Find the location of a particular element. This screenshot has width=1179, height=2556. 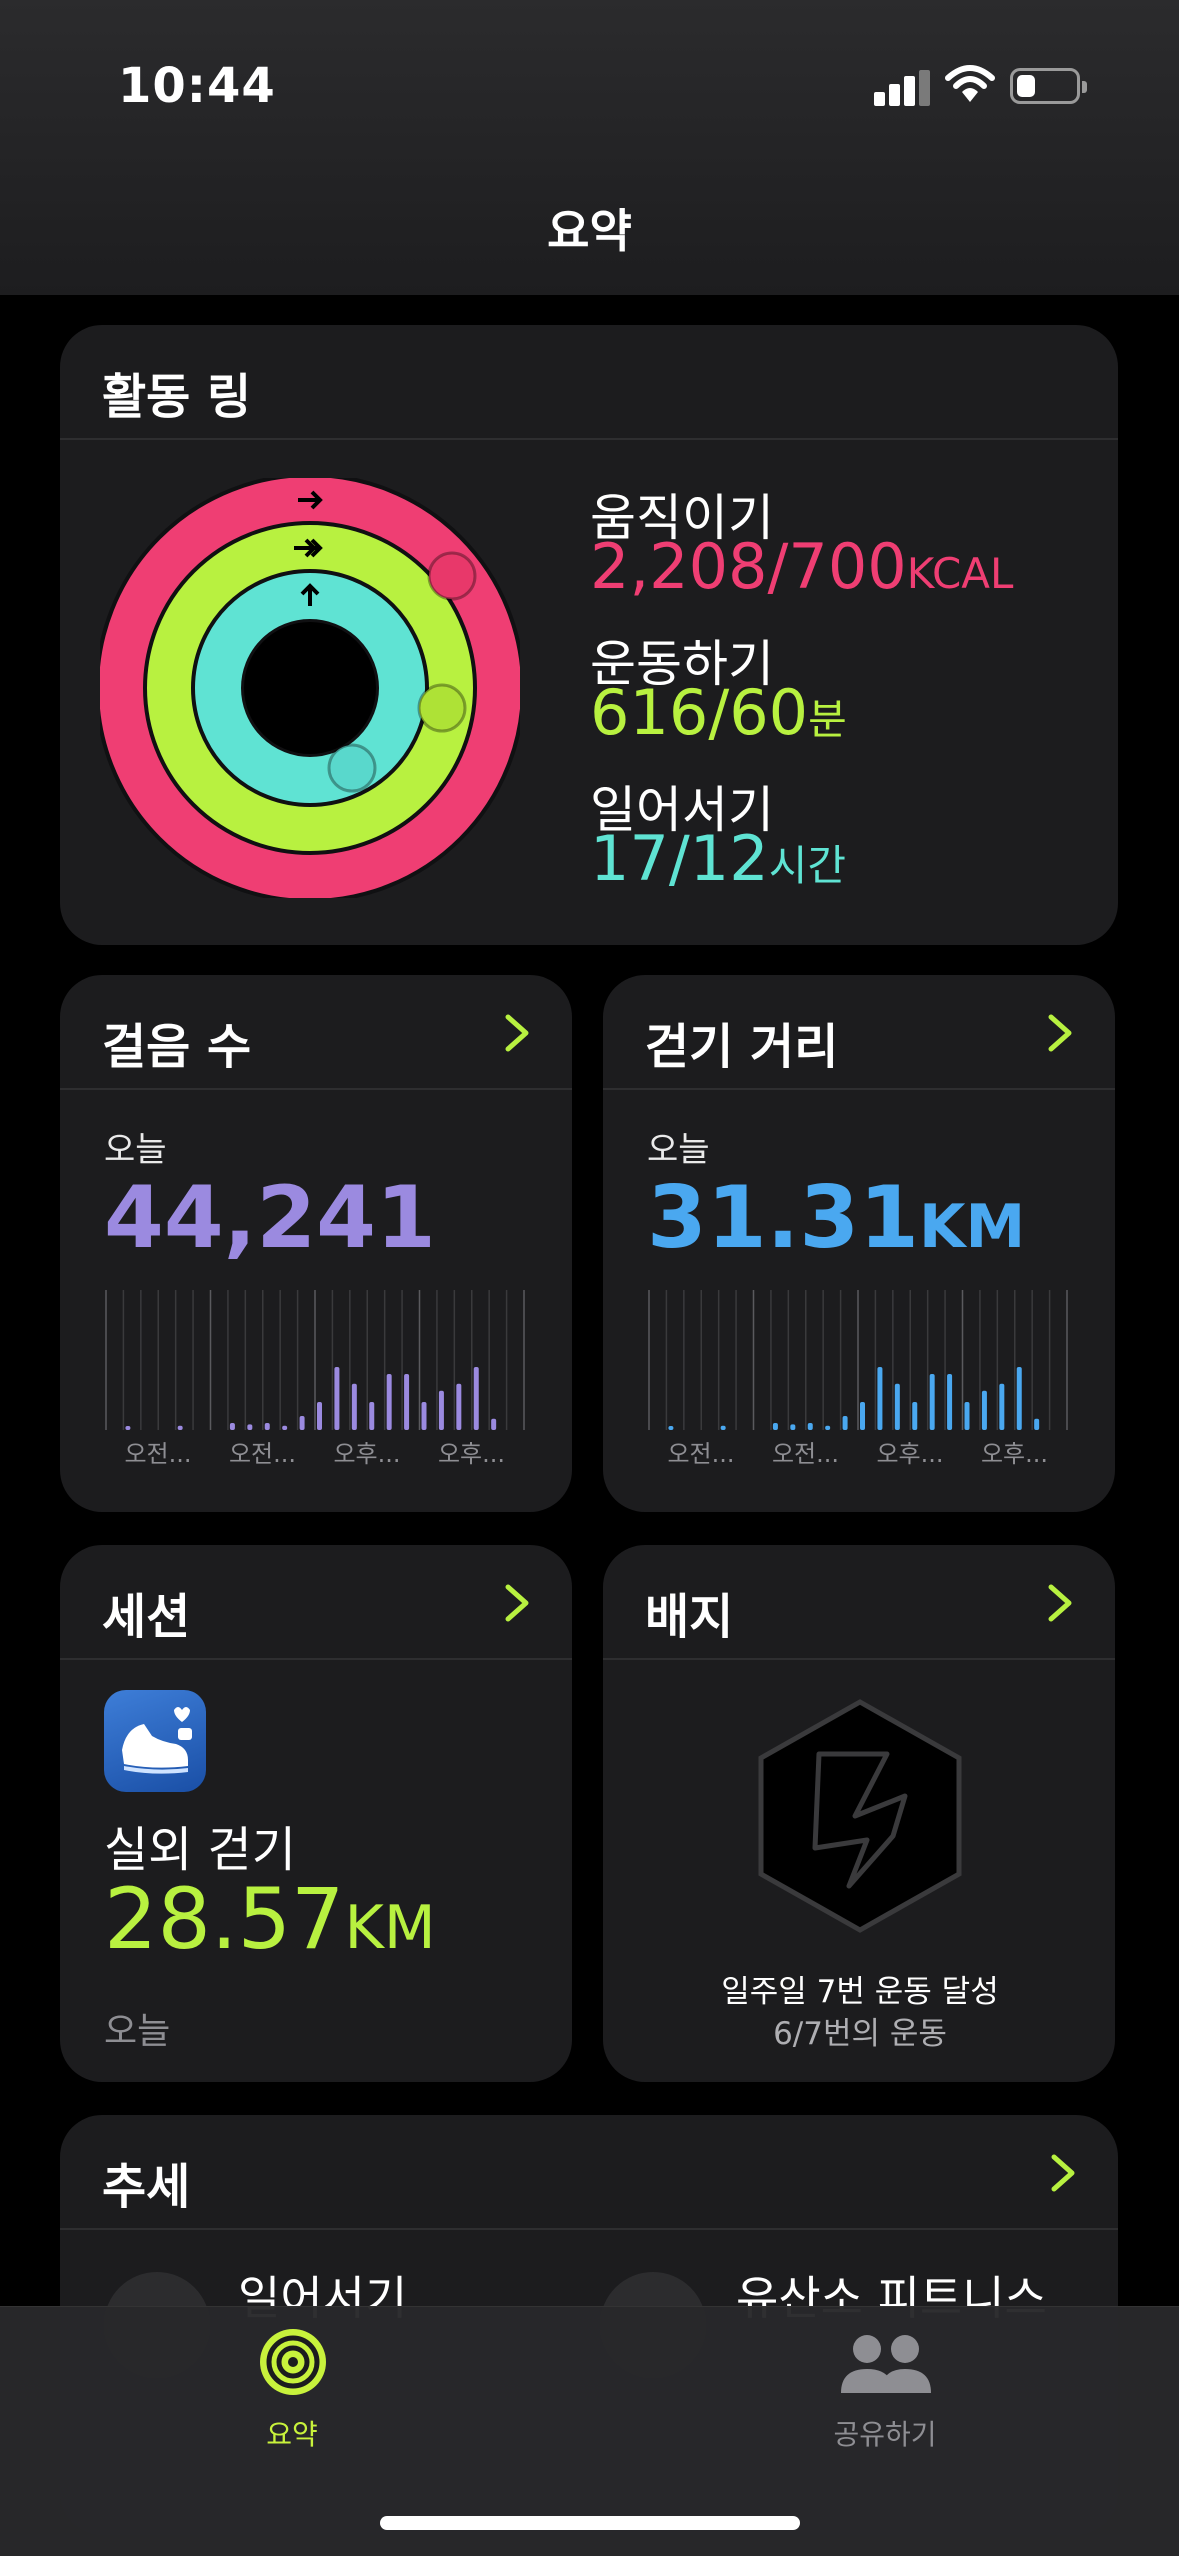

exercise-value: 616/60분 is located at coordinates (718, 712).